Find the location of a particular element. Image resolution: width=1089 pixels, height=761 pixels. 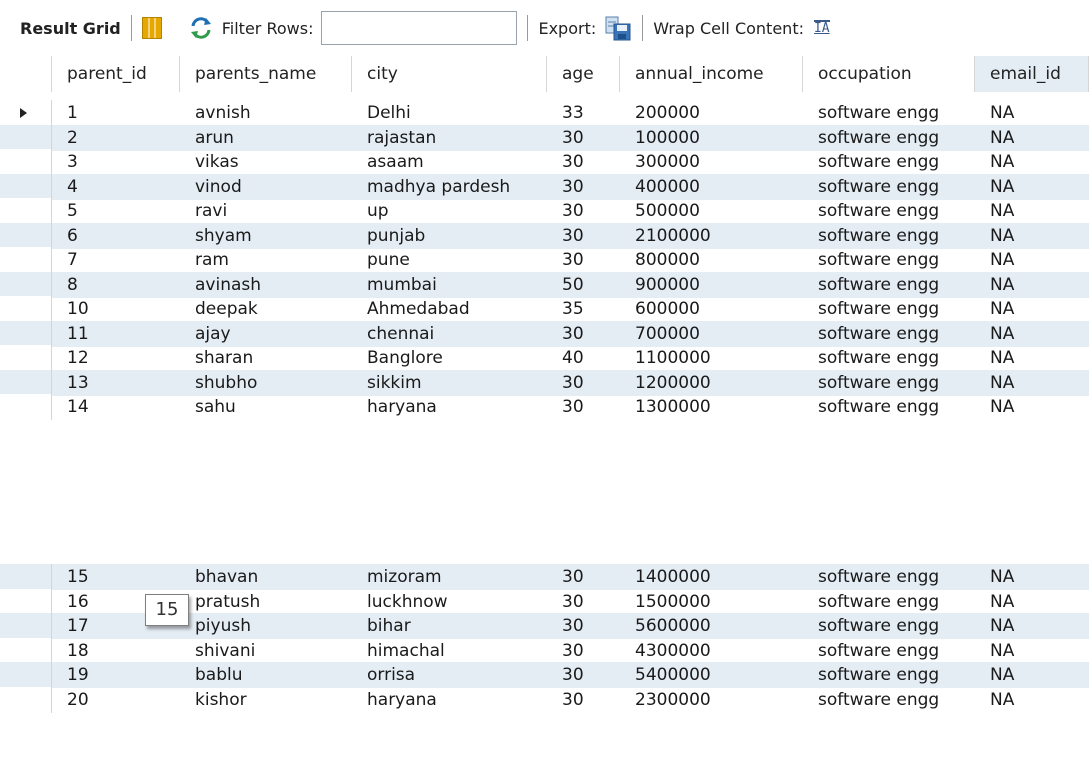

cell-city: rajastan is located at coordinates (449, 138).